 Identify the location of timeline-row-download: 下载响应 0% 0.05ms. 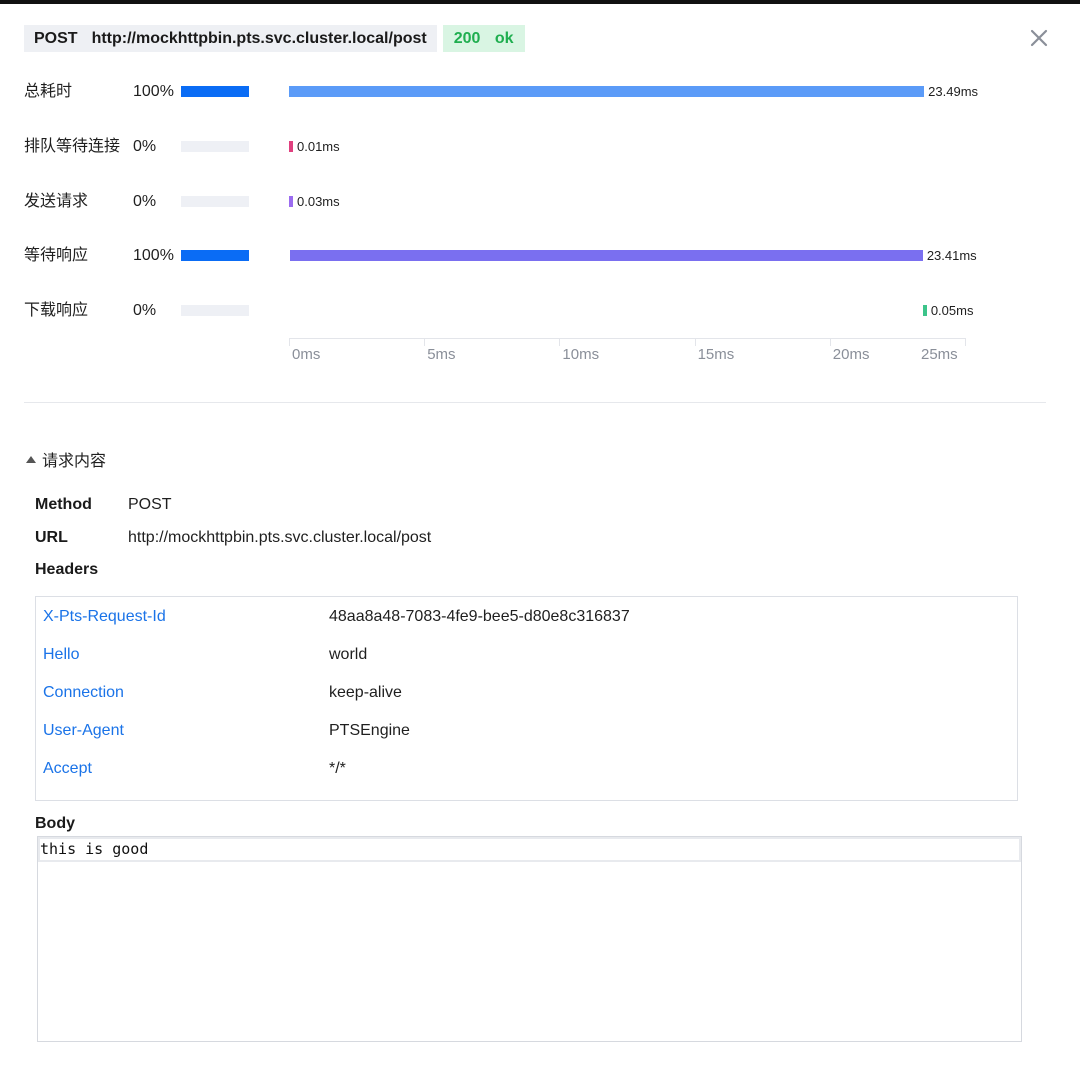
(540, 311).